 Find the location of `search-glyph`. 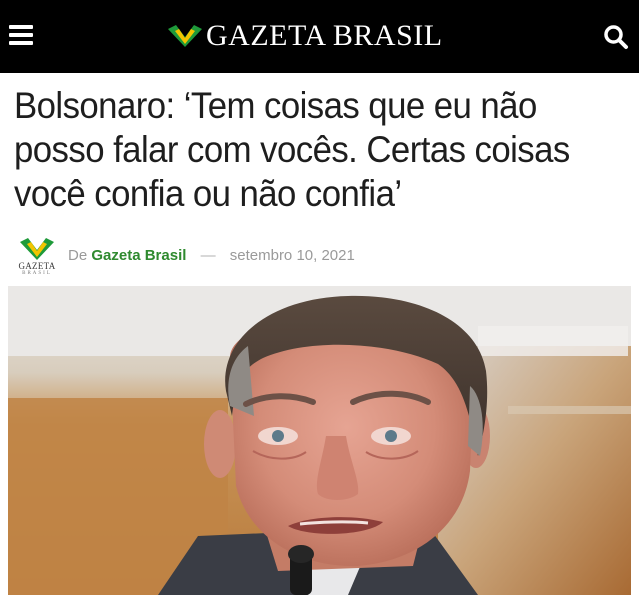

search-glyph is located at coordinates (616, 37).